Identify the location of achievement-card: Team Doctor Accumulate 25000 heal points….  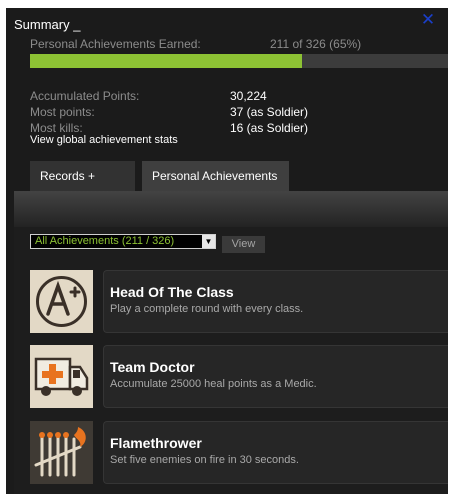
(275, 376).